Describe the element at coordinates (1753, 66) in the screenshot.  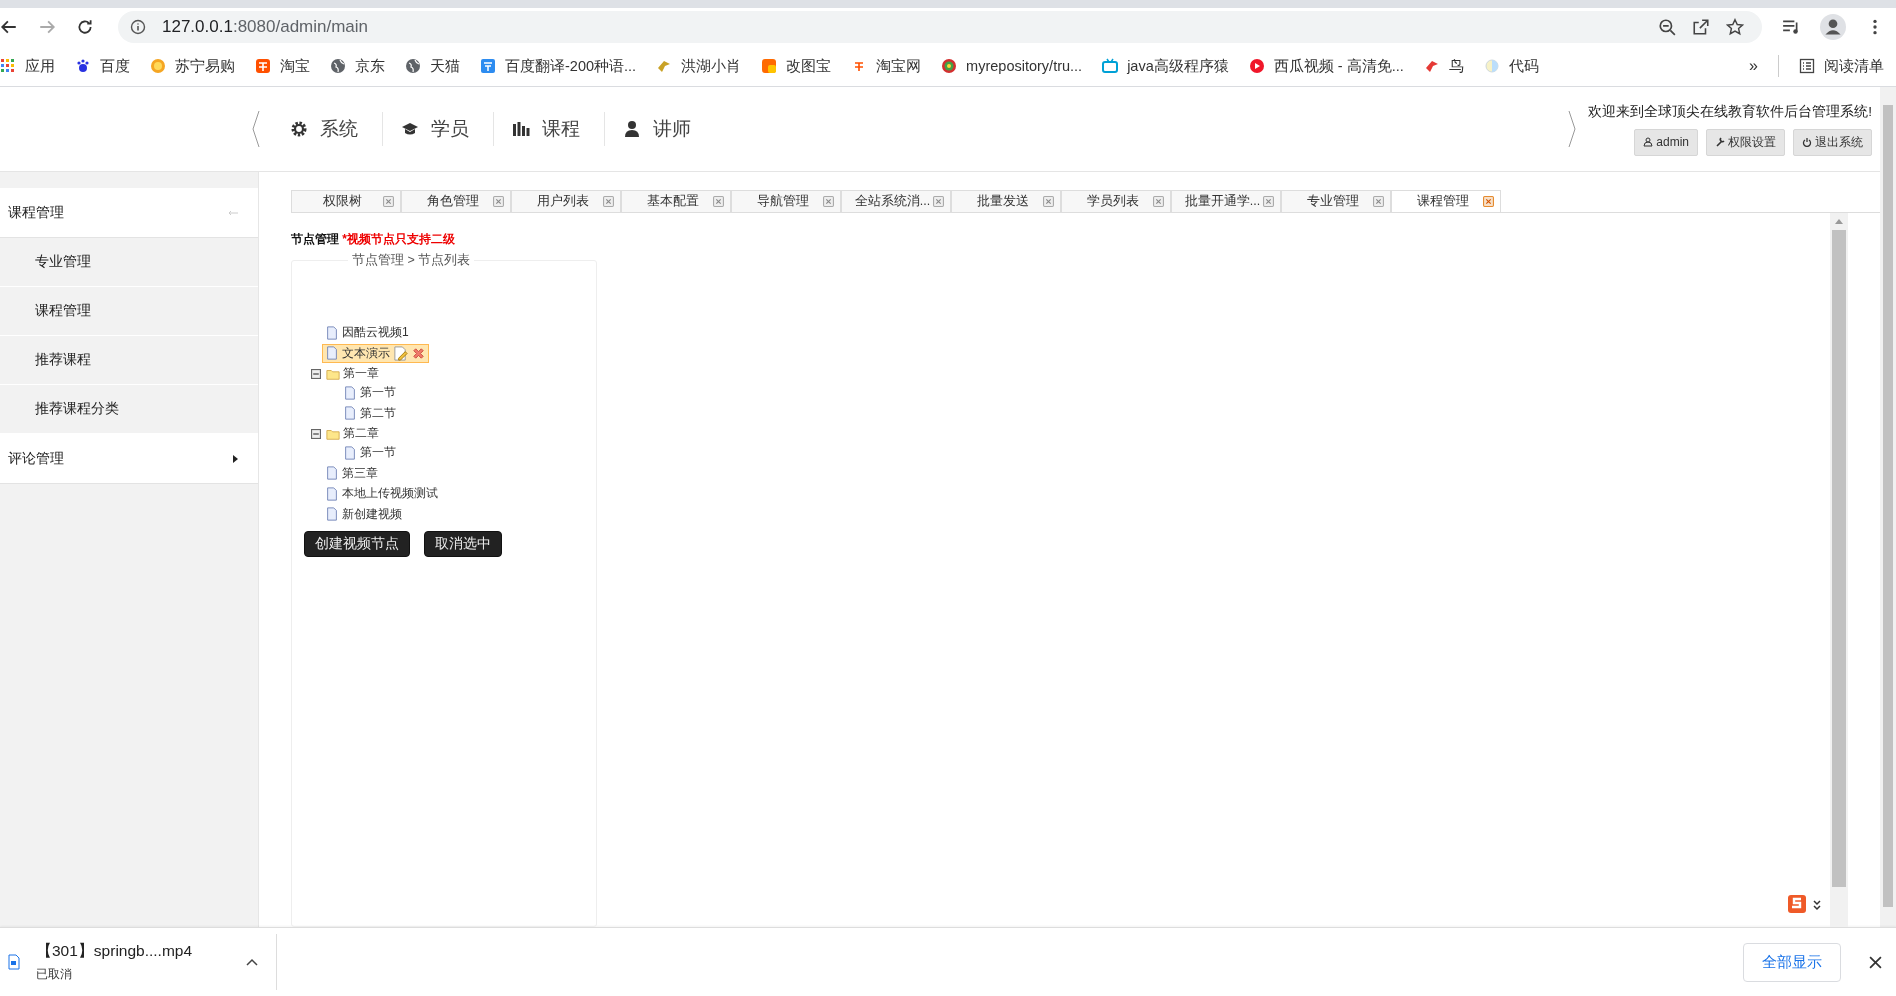
I see `bookmarks-overflow: »` at that location.